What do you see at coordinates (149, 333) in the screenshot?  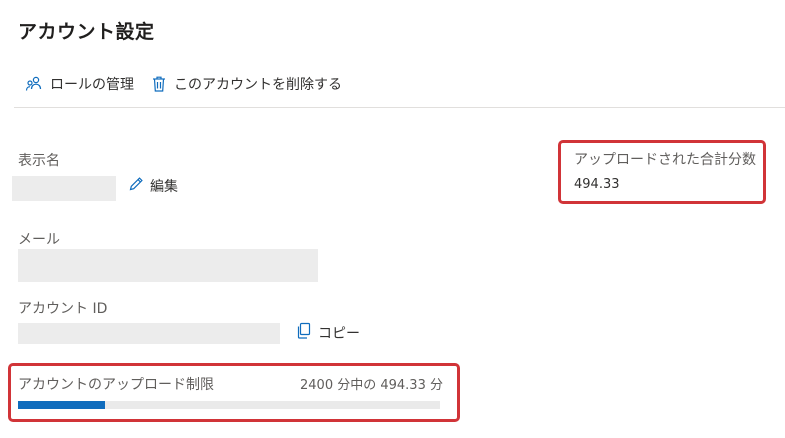 I see `account-id-value` at bounding box center [149, 333].